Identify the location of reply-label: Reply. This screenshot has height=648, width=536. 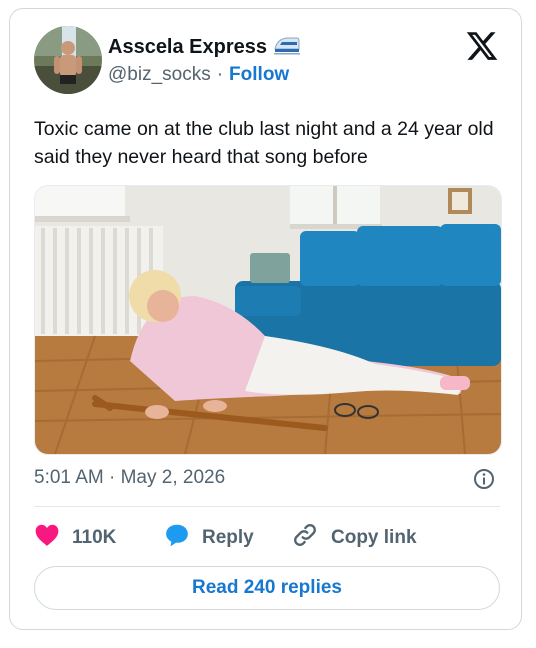
(228, 537).